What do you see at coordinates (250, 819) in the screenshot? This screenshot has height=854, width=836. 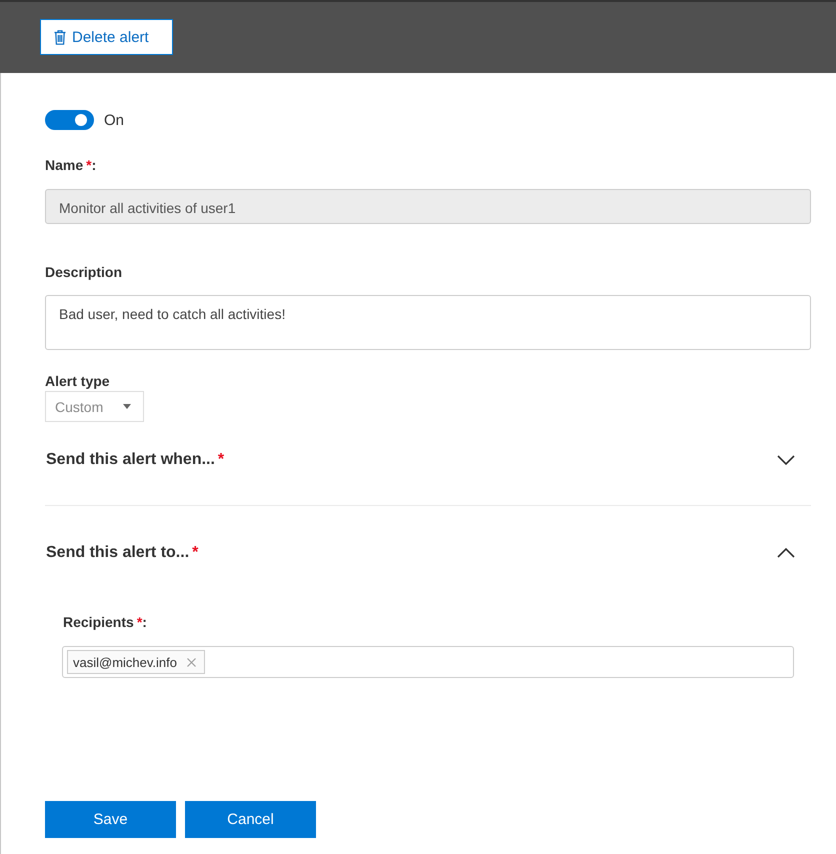 I see `cancel-button: Cancel` at bounding box center [250, 819].